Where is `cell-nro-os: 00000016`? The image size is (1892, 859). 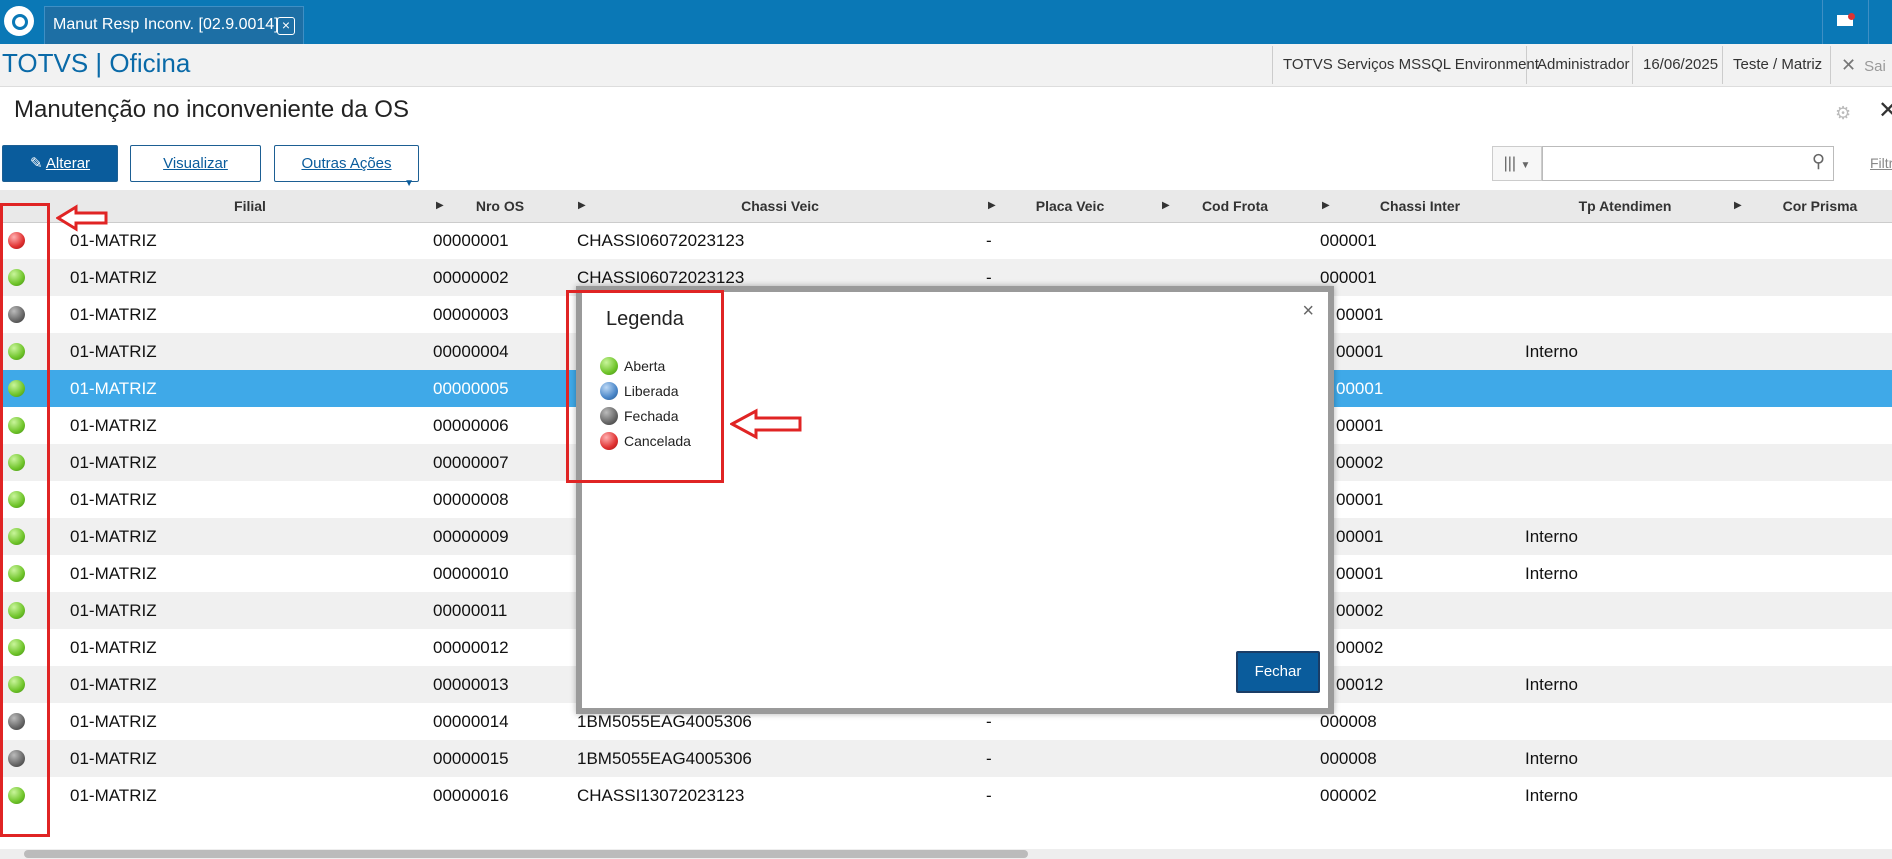 cell-nro-os: 00000016 is located at coordinates (471, 795).